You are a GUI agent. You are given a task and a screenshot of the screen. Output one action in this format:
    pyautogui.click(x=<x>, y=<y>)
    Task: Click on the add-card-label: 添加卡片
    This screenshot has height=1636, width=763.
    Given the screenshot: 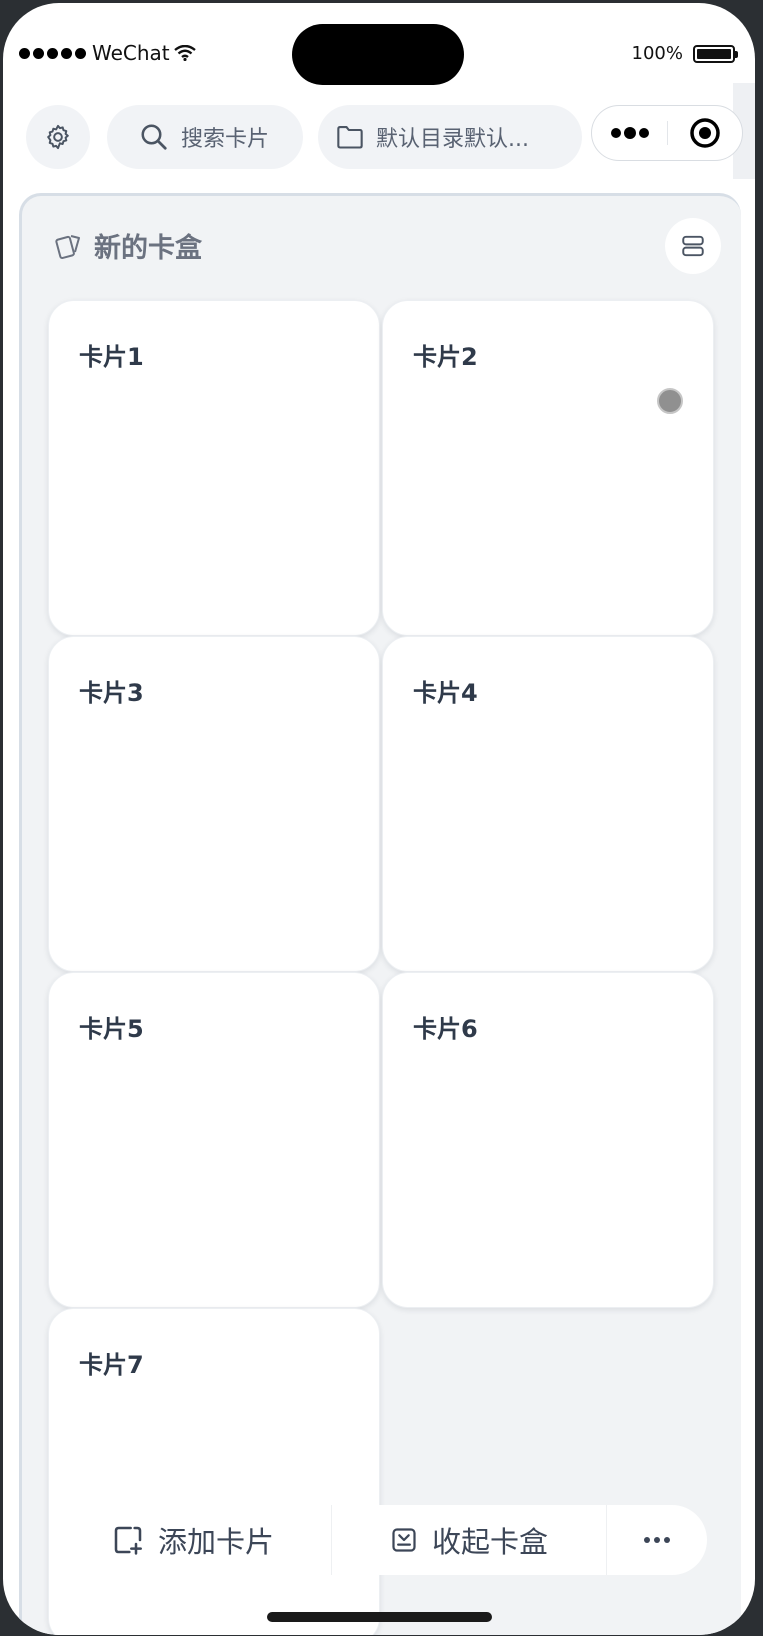 What is the action you would take?
    pyautogui.click(x=215, y=1542)
    